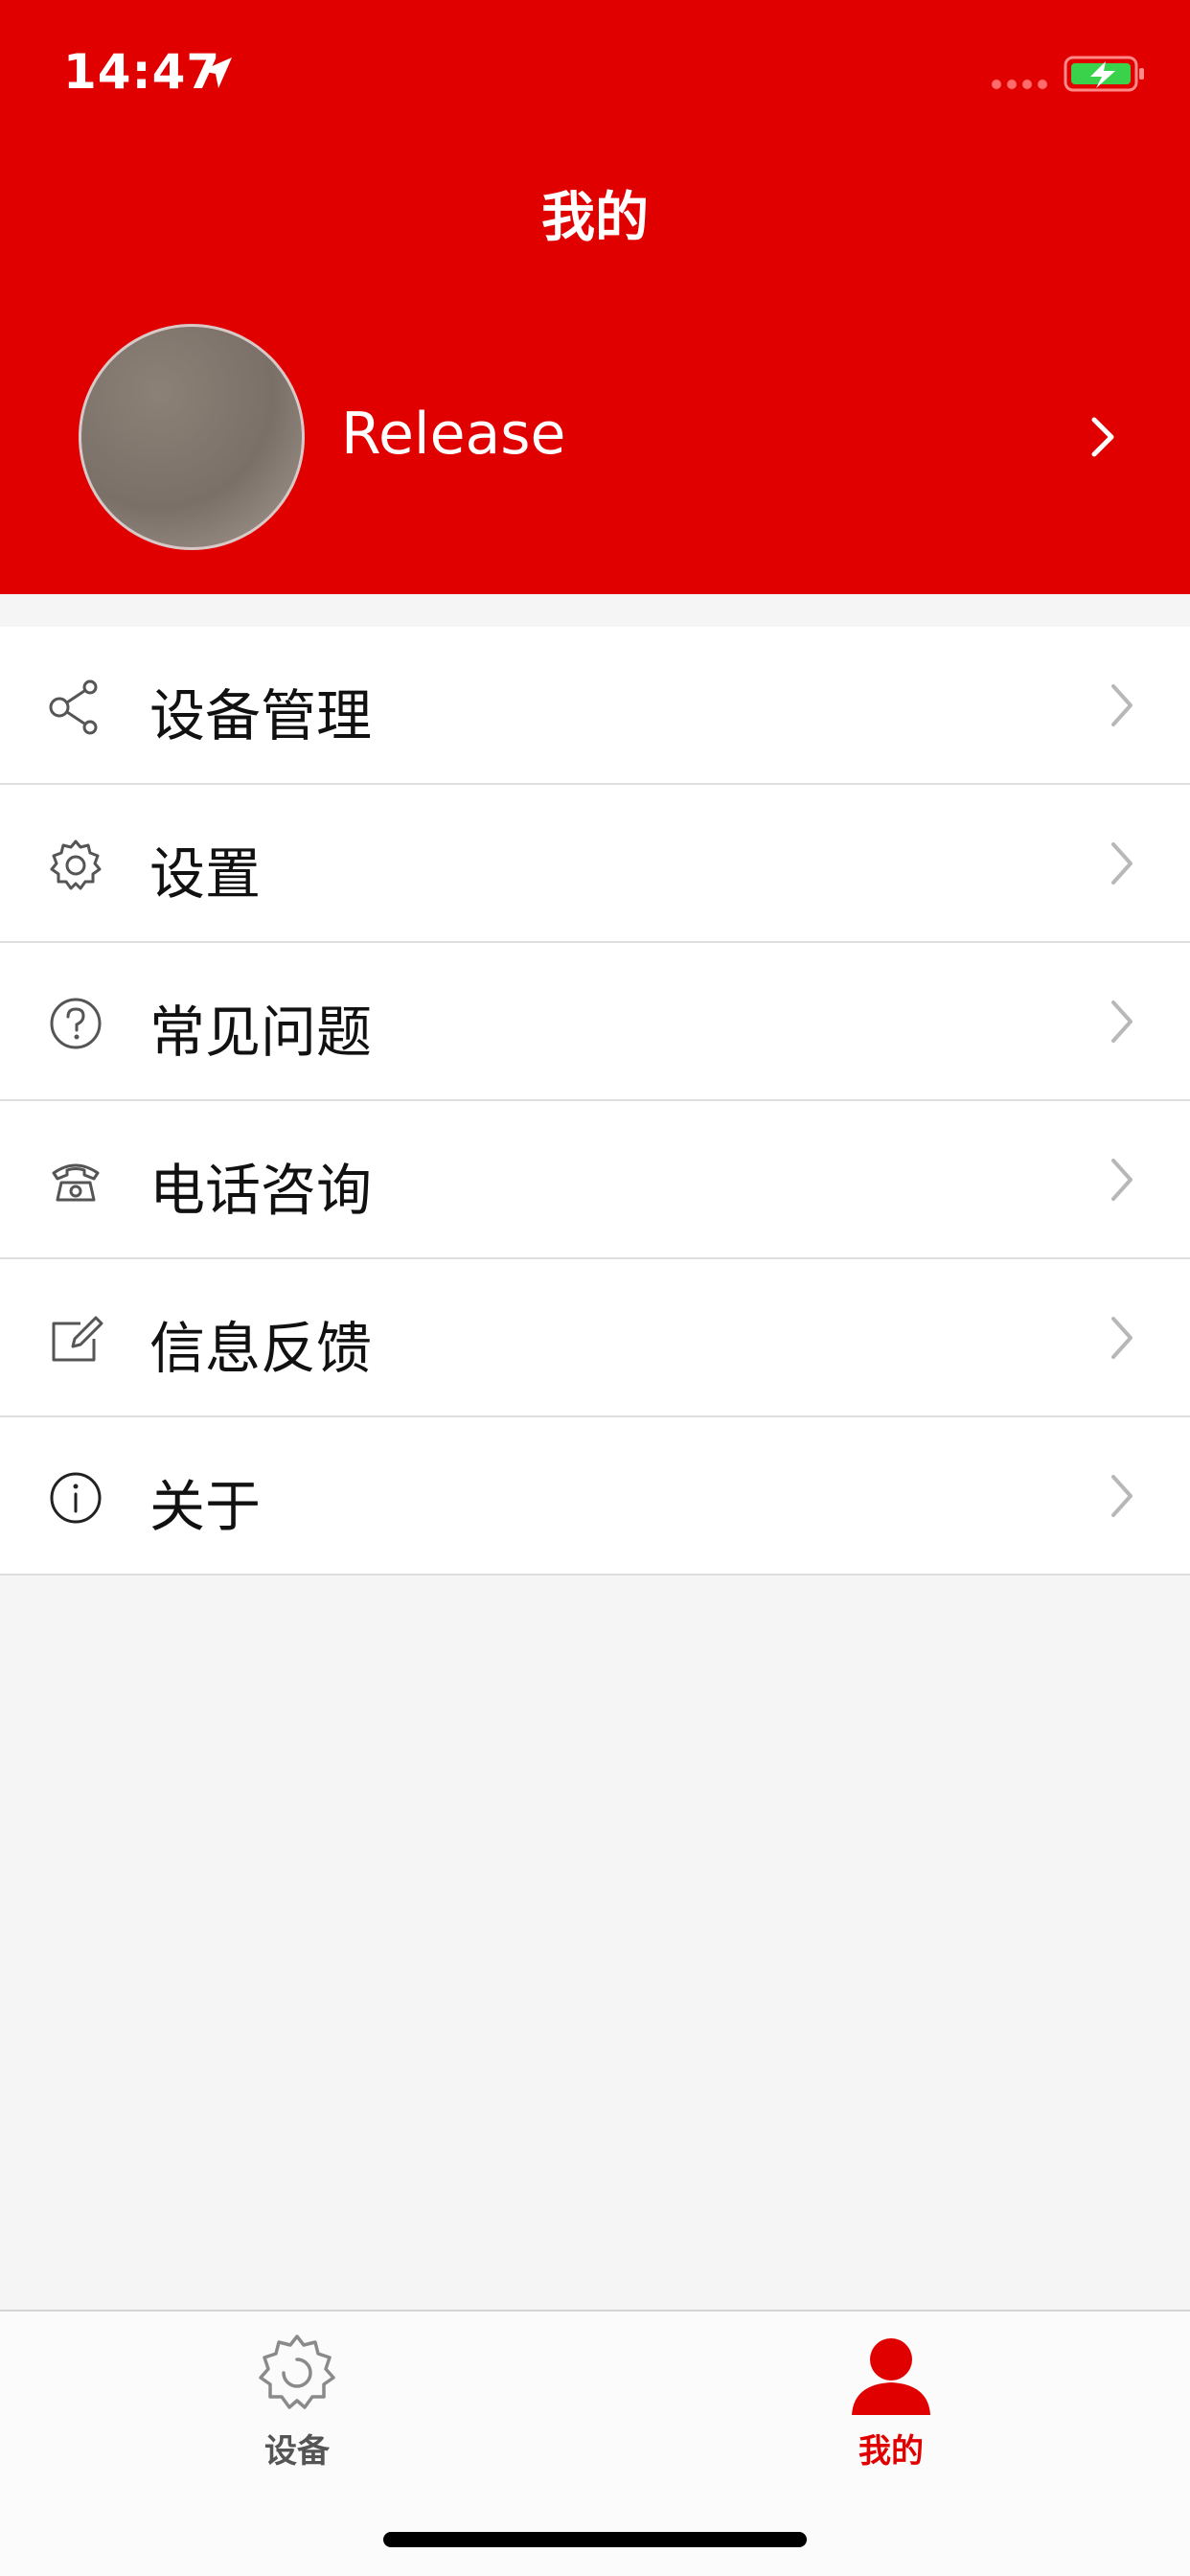  I want to click on signal-icon, so click(1019, 85).